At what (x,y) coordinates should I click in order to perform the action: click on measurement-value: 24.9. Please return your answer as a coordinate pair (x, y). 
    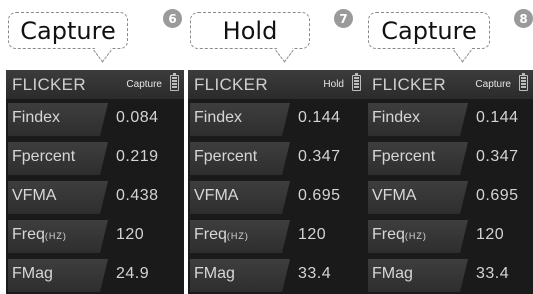
    Looking at the image, I should click on (133, 273).